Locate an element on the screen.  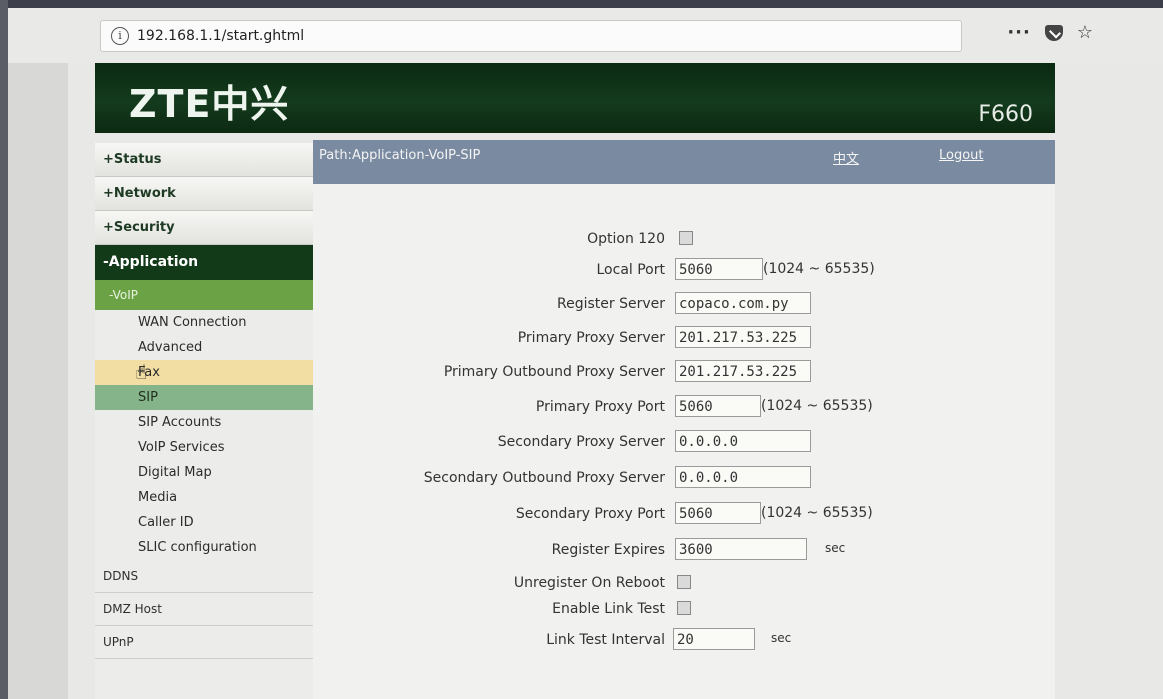
unregister-label: Unregister On Reboot is located at coordinates (589, 583).